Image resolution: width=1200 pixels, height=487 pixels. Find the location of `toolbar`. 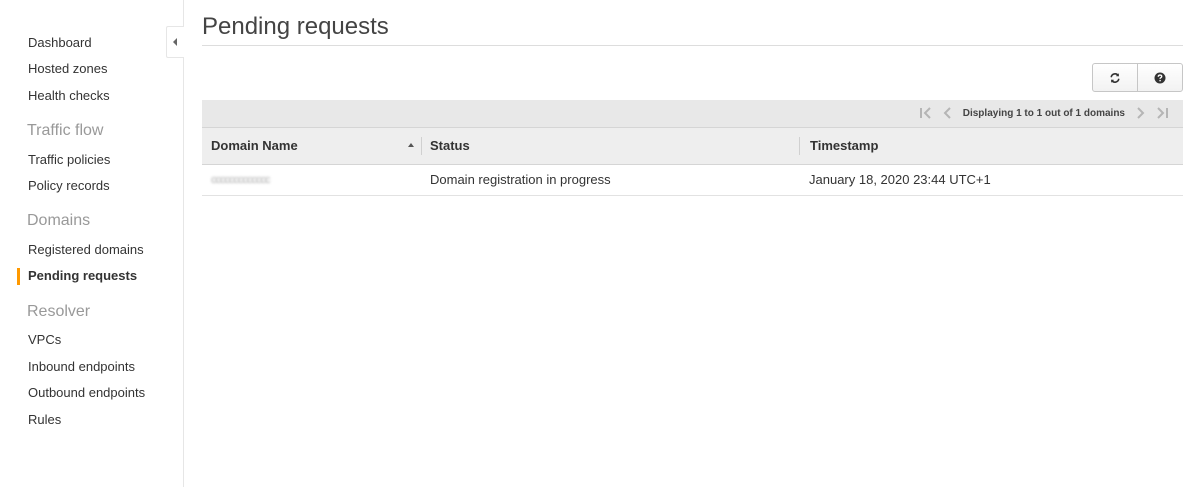

toolbar is located at coordinates (1137, 77).